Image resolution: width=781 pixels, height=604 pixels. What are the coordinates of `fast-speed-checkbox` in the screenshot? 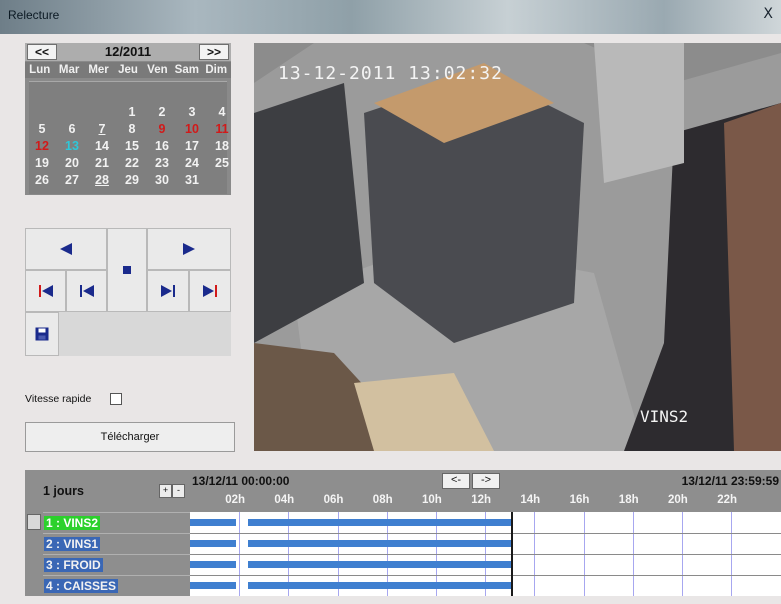 It's located at (116, 399).